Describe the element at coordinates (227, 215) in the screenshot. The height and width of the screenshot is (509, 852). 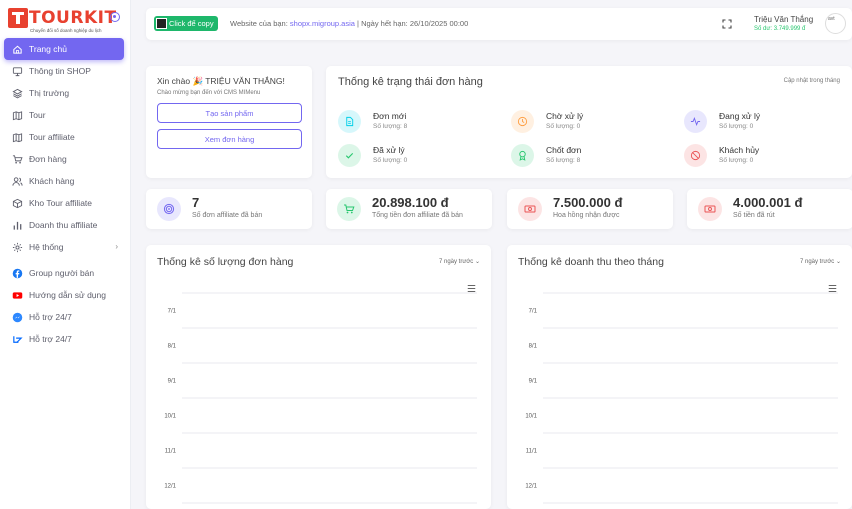
I see `summary-label: Số đơn affiliate đã bán` at that location.